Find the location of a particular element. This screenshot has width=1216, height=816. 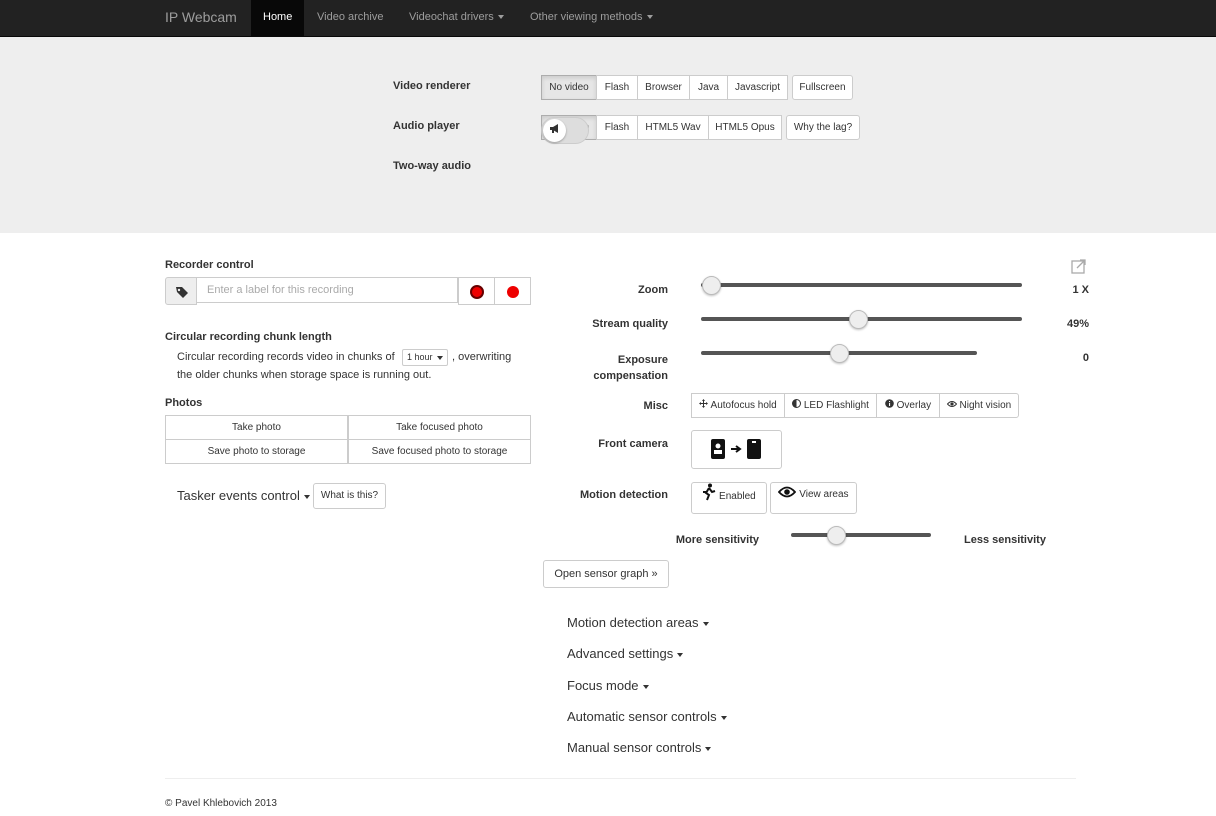

exposure-value: 0 is located at coordinates (1085, 358).